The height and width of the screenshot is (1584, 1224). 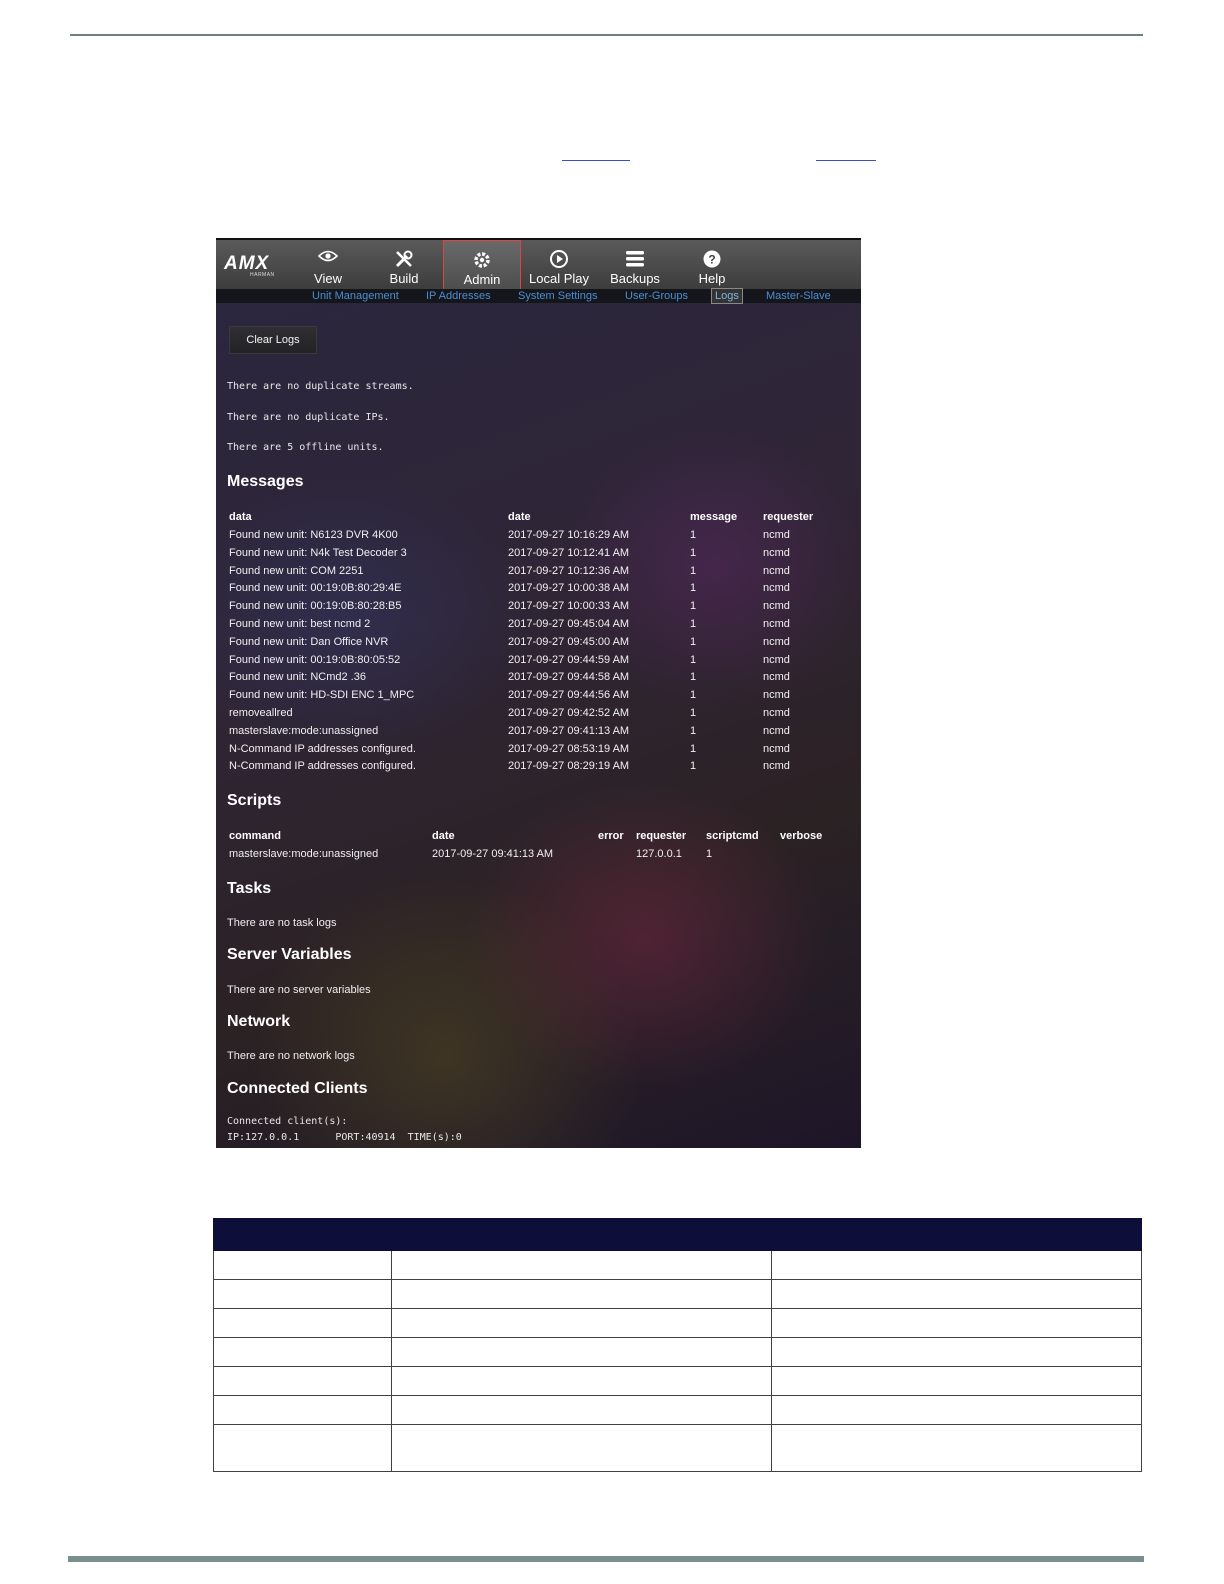 I want to click on eye-icon, so click(x=328, y=259).